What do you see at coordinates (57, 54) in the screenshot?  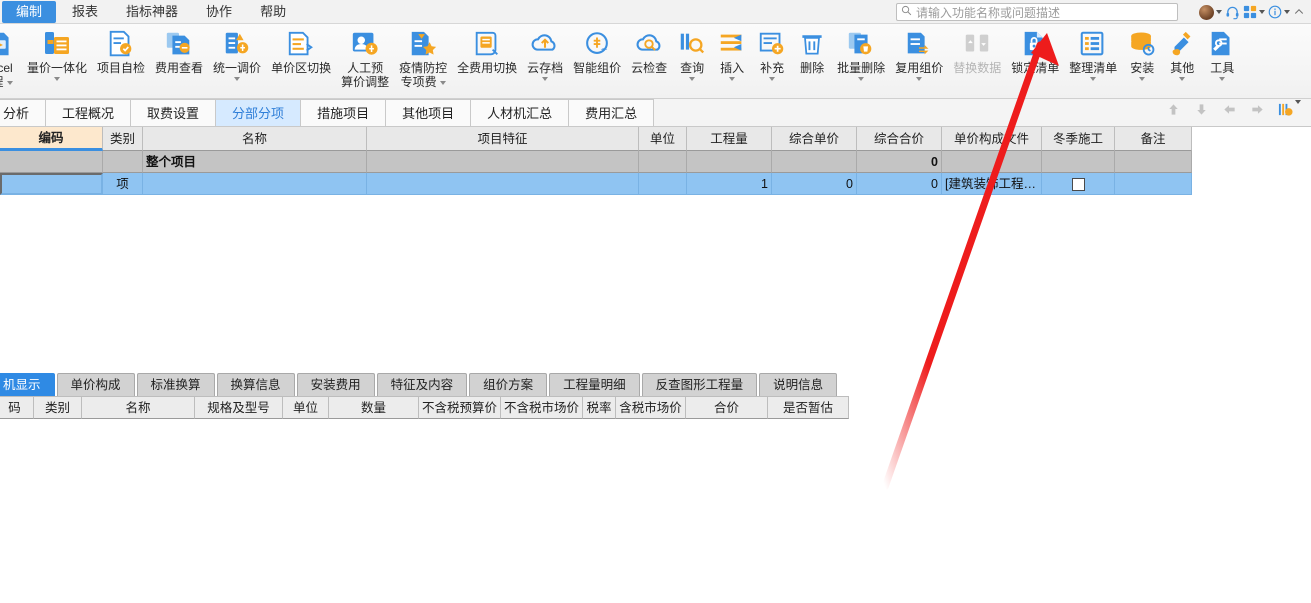 I see `ribbon-quantity-price: 量价一体化` at bounding box center [57, 54].